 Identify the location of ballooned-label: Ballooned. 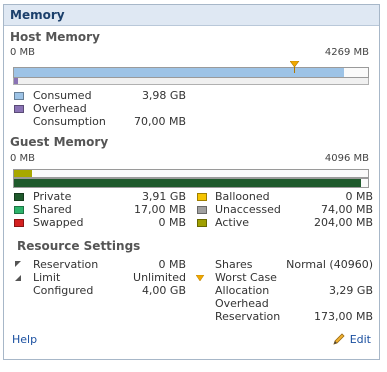
(242, 196).